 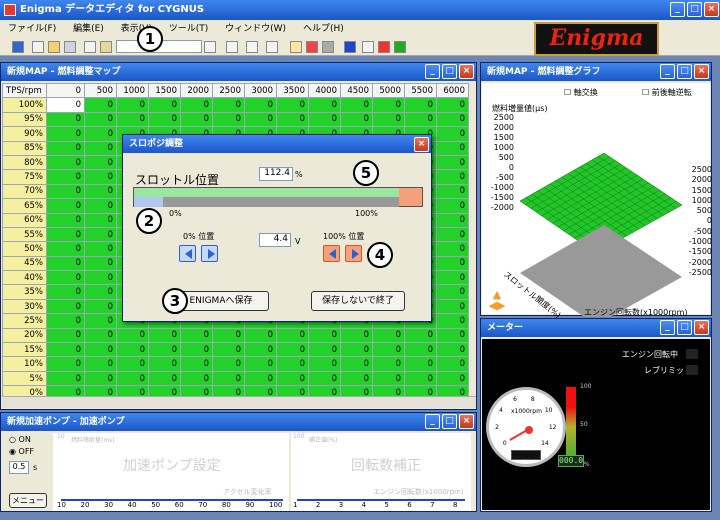 What do you see at coordinates (189, 29) in the screenshot?
I see `menu-tools: ツール(T)` at bounding box center [189, 29].